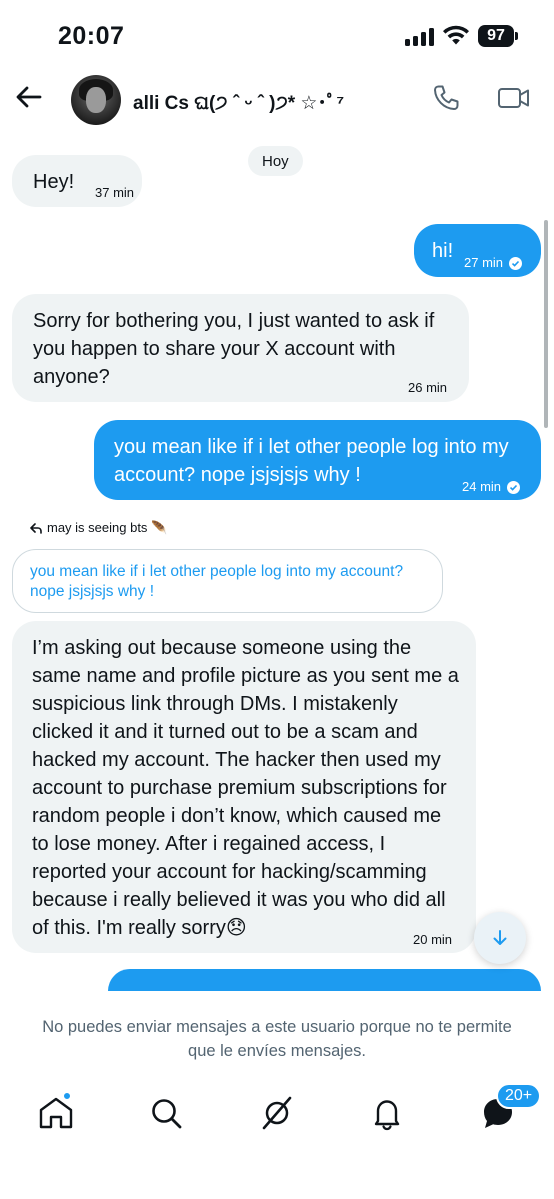 The image size is (554, 1199). Describe the element at coordinates (516, 36) in the screenshot. I see `battery-tip` at that location.